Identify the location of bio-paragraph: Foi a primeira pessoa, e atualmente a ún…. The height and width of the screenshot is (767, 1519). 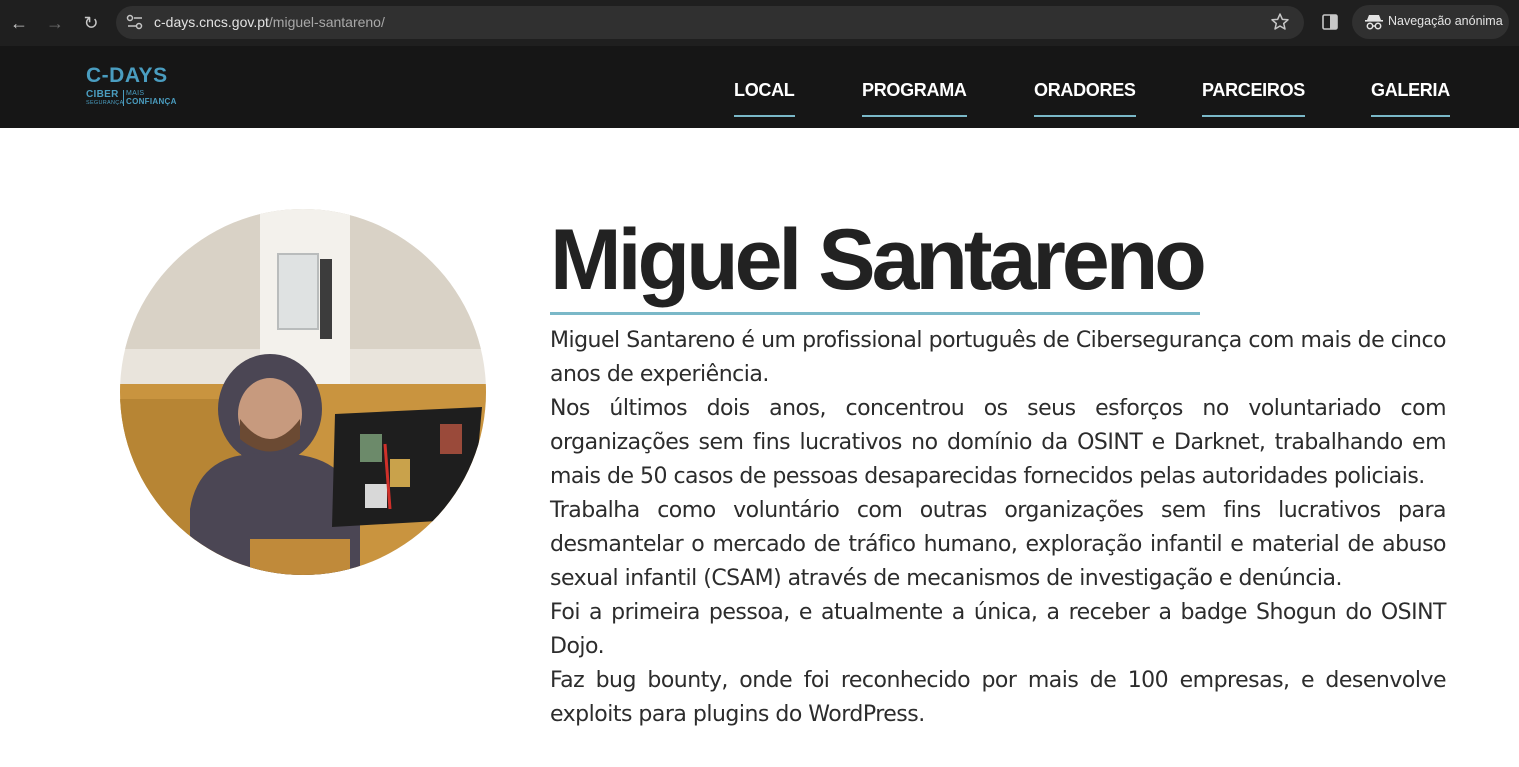
(998, 629).